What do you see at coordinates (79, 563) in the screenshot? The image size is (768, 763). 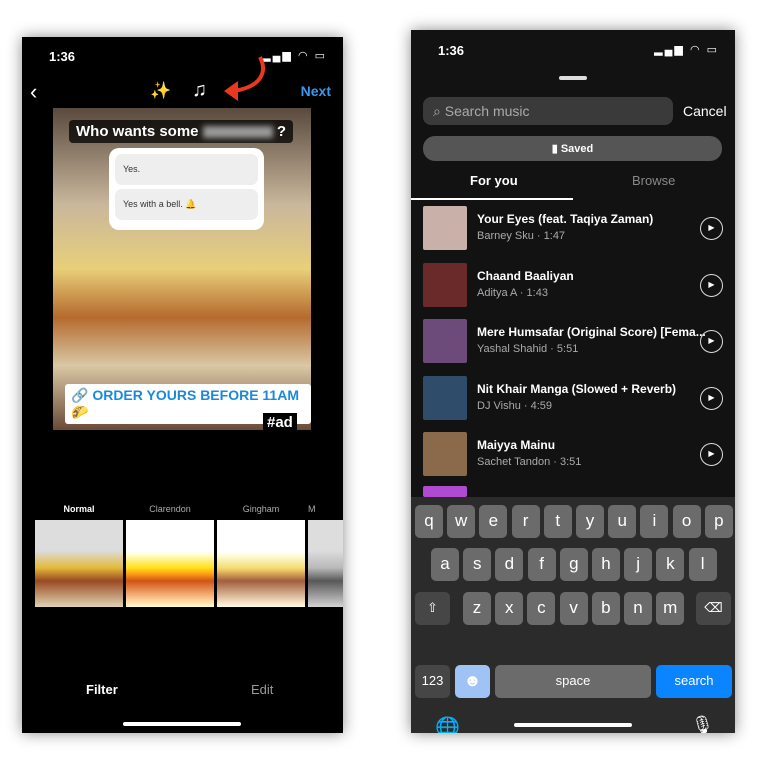 I see `filter-thumb-normal` at bounding box center [79, 563].